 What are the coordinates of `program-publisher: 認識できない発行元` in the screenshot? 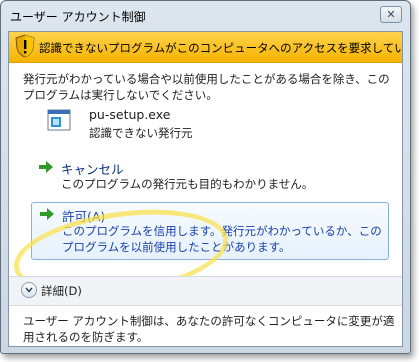 It's located at (141, 133).